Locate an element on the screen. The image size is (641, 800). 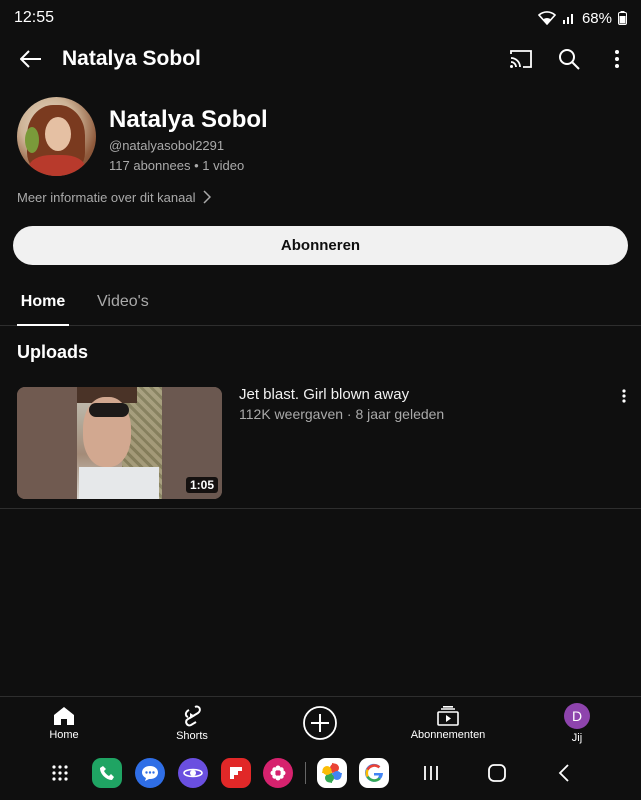
dock-divider is located at coordinates (305, 773).